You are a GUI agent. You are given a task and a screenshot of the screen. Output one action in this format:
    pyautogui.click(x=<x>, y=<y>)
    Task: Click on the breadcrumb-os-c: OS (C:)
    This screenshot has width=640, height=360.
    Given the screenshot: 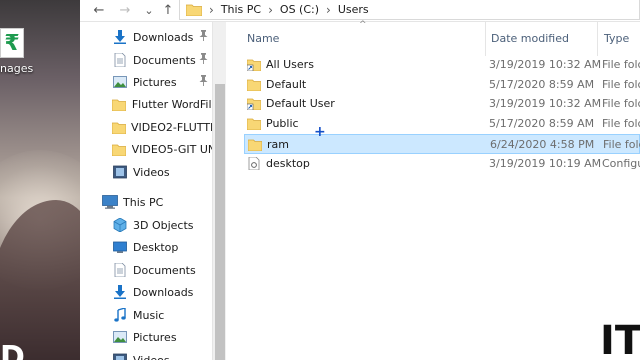 What is the action you would take?
    pyautogui.click(x=299, y=9)
    